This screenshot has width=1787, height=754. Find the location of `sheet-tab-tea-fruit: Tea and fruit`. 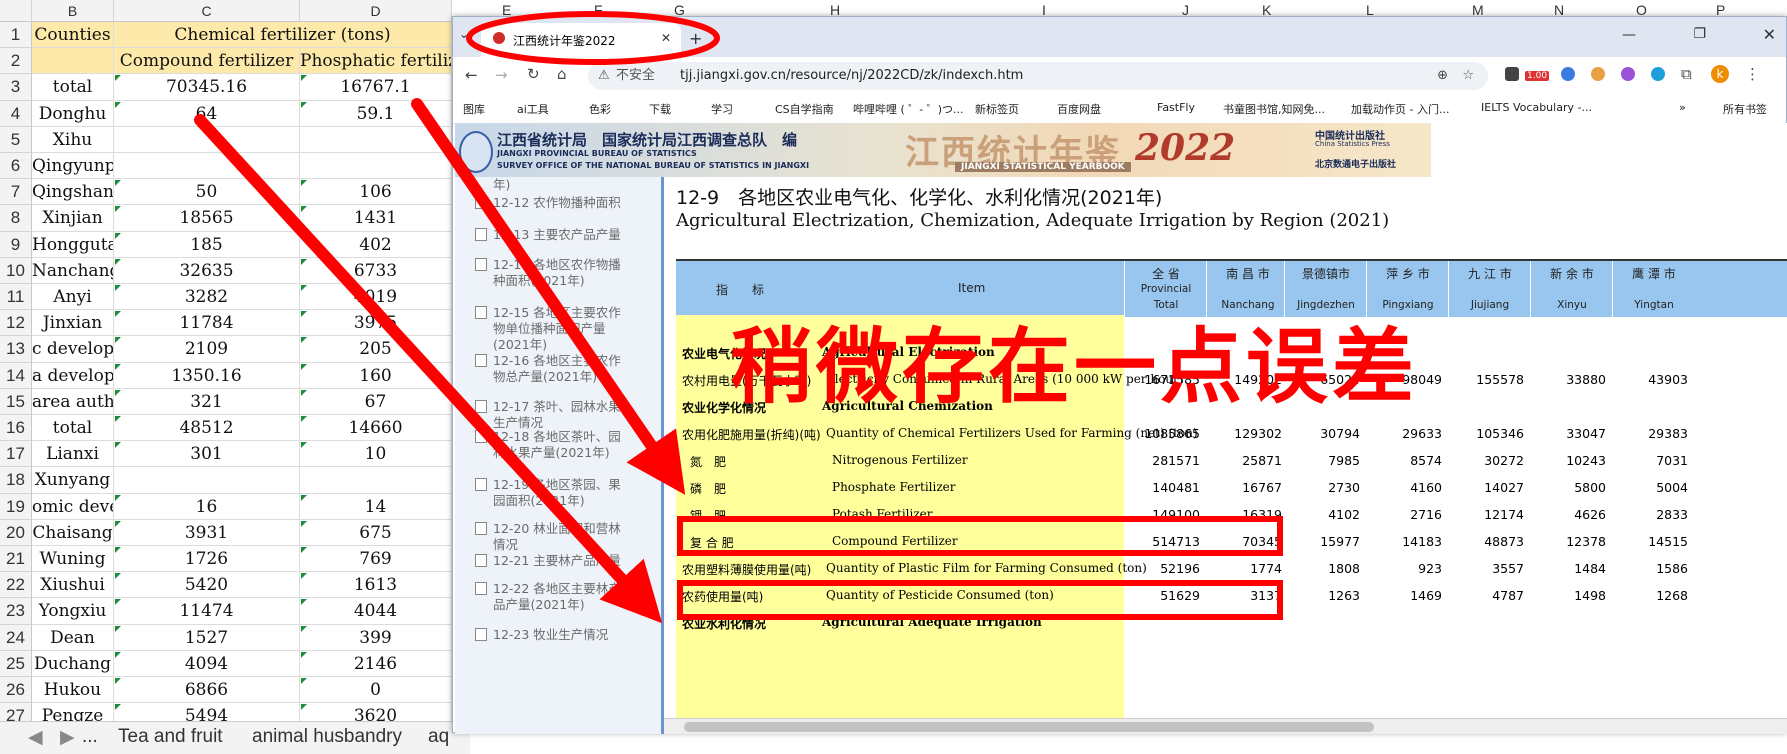

sheet-tab-tea-fruit: Tea and fruit is located at coordinates (170, 737).